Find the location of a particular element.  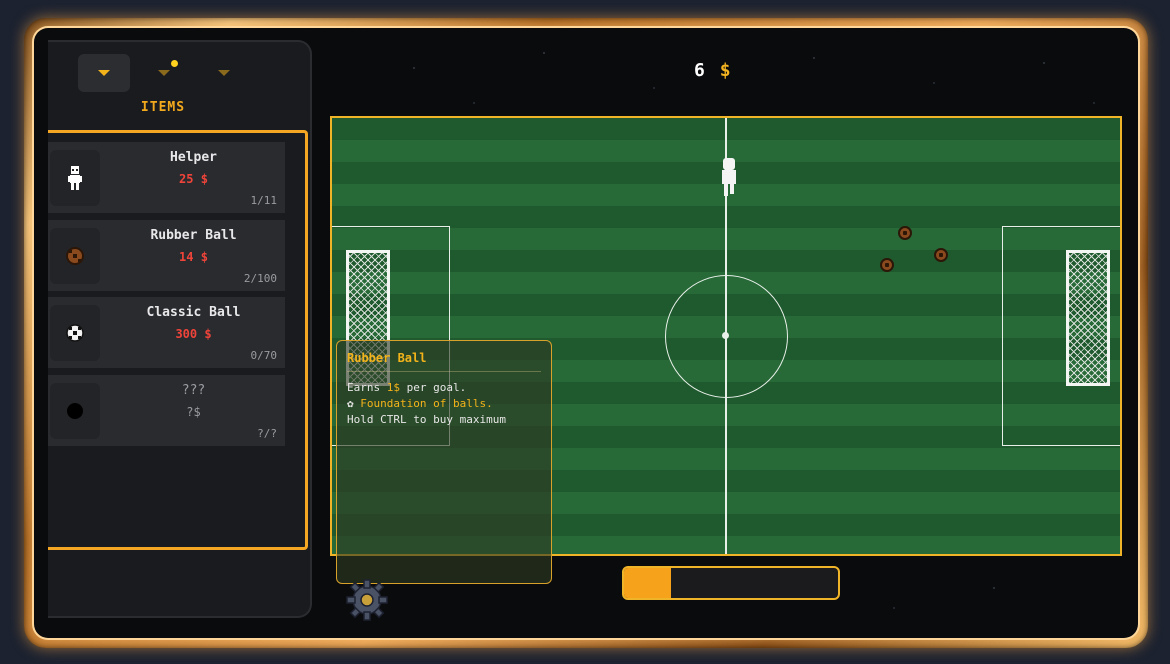

item-count: 1/11 is located at coordinates (264, 200).